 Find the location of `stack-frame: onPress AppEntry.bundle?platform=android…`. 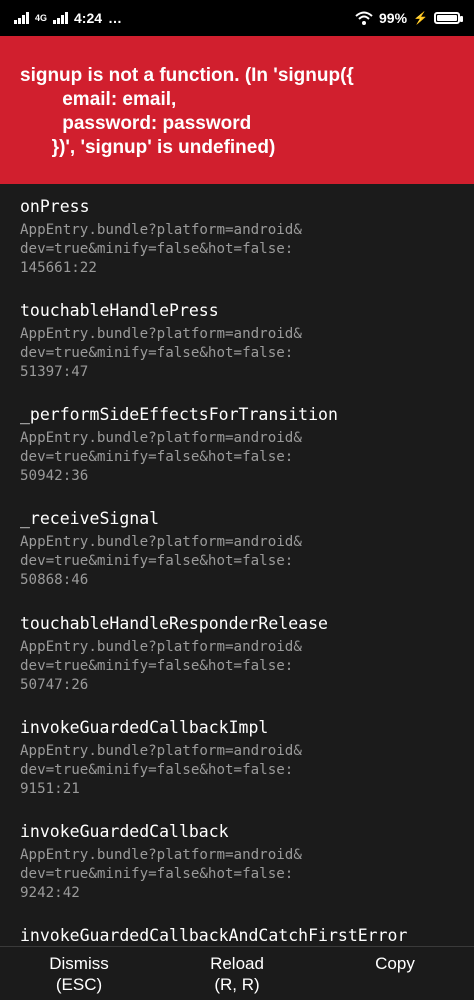

stack-frame: onPress AppEntry.bundle?platform=android… is located at coordinates (161, 237).